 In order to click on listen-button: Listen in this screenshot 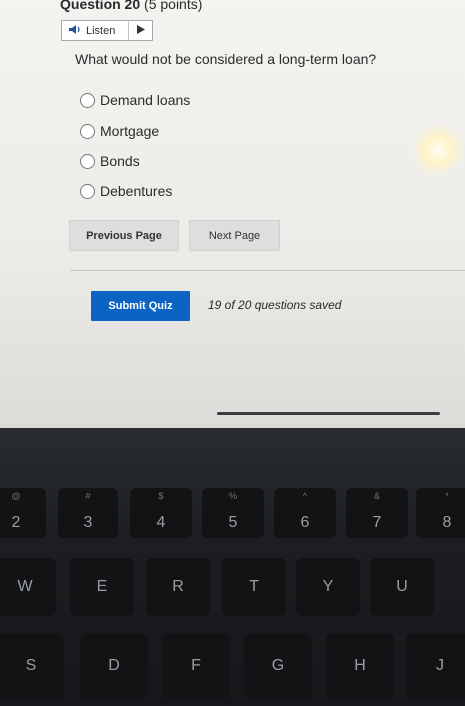, I will do `click(107, 30)`.